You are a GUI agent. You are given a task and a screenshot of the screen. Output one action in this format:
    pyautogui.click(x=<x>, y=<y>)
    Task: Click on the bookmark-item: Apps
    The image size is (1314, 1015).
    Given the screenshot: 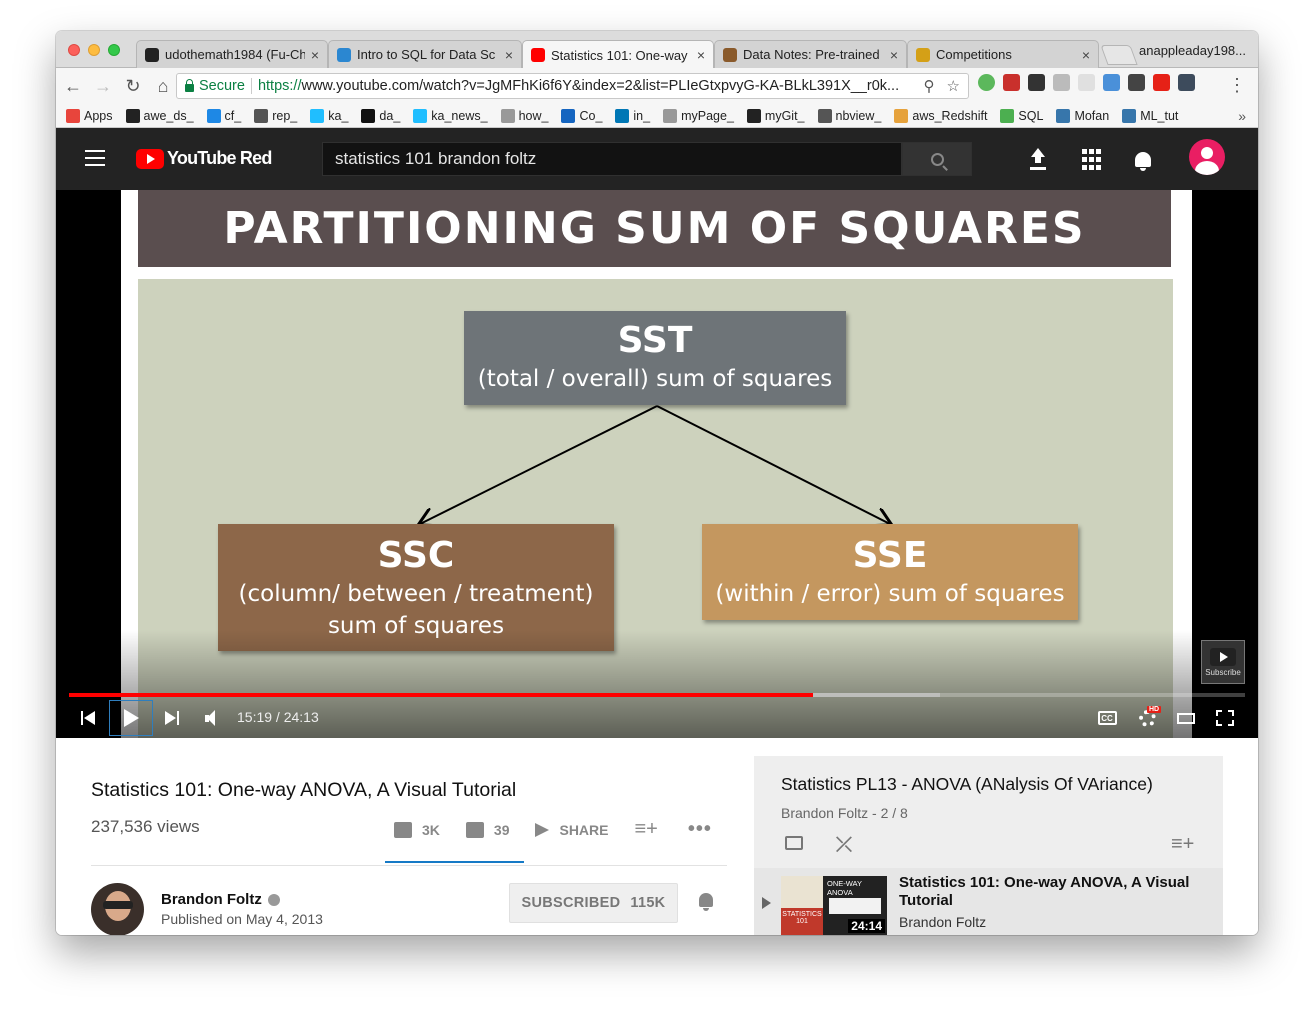 What is the action you would take?
    pyautogui.click(x=89, y=115)
    